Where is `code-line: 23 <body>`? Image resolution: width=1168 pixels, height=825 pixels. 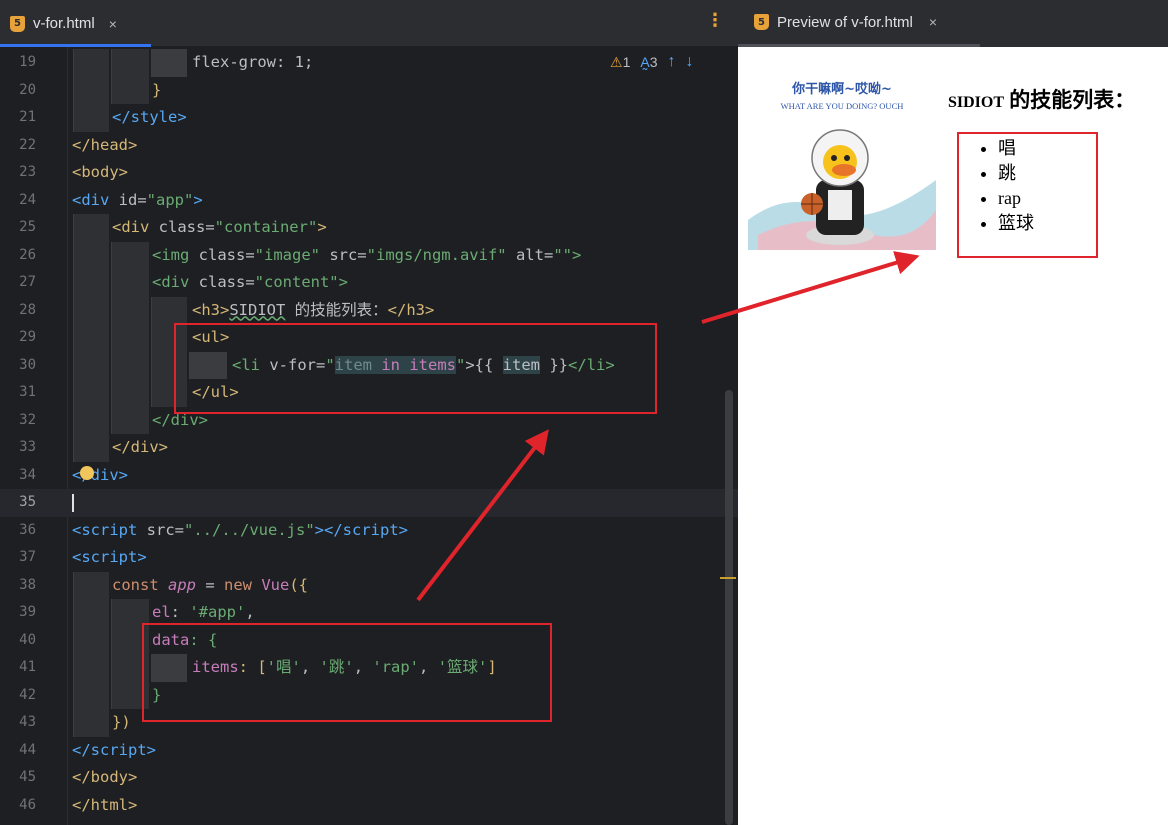 code-line: 23 <body> is located at coordinates (369, 173).